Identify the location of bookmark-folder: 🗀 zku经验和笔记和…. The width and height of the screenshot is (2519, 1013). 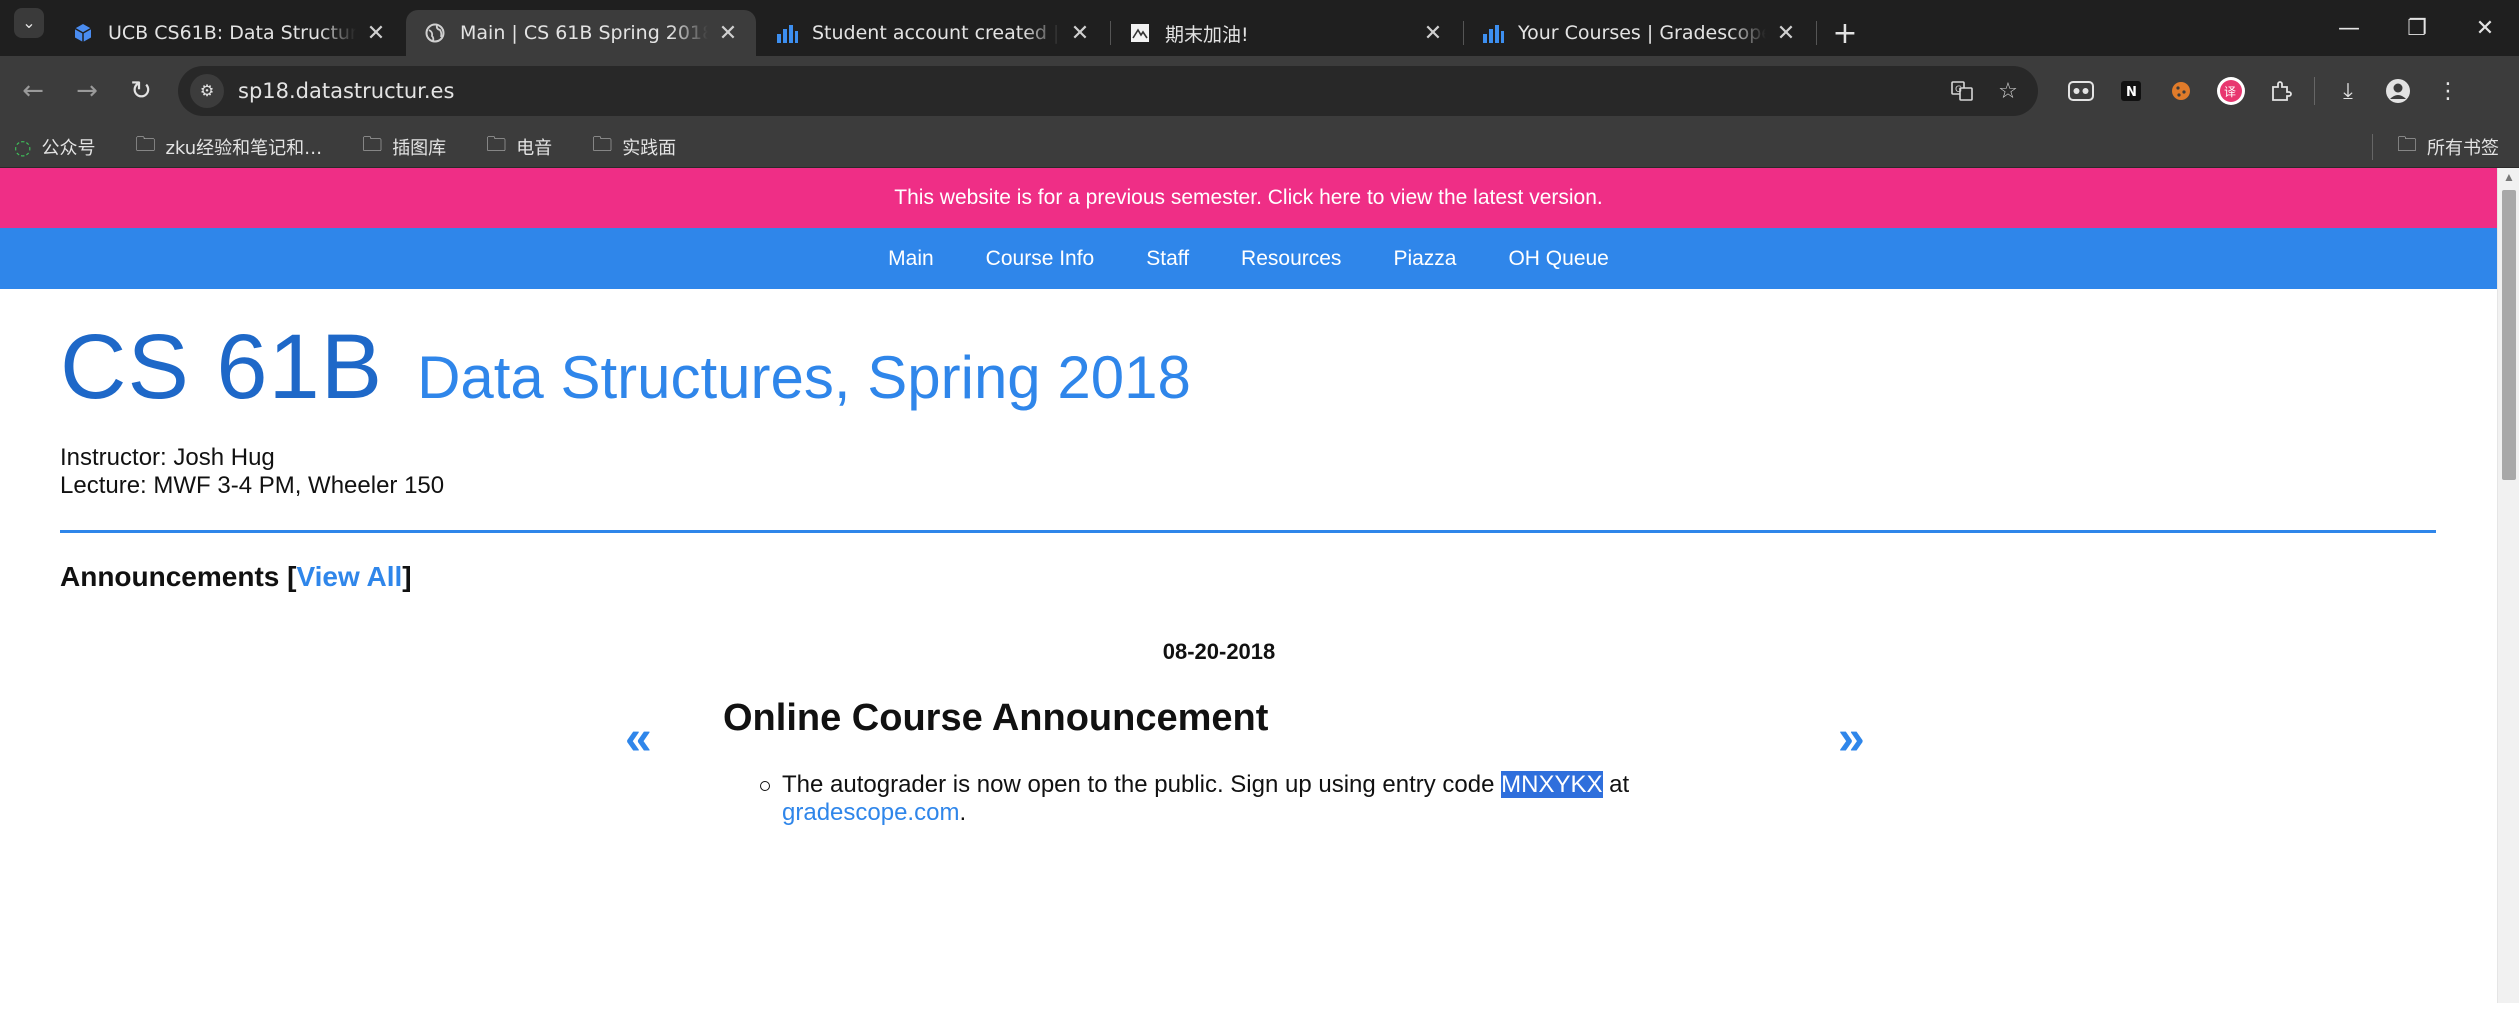
(228, 147).